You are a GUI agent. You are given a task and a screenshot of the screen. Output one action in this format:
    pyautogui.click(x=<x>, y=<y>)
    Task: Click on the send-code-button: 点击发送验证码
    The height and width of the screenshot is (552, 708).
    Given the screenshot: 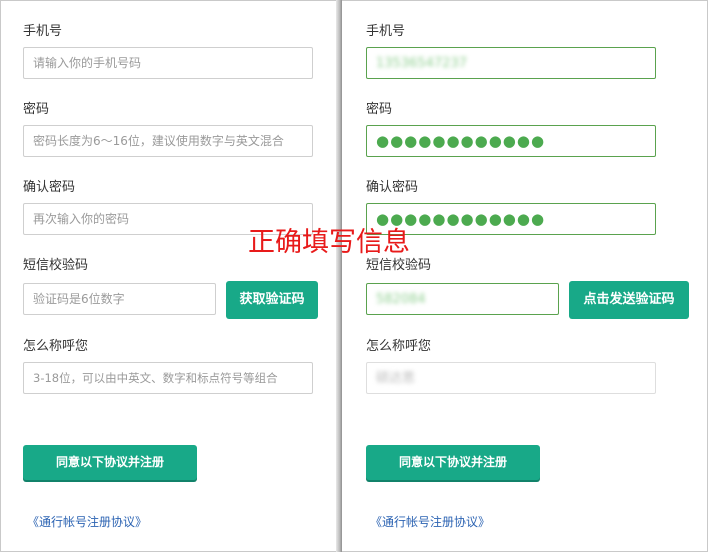 What is the action you would take?
    pyautogui.click(x=629, y=300)
    